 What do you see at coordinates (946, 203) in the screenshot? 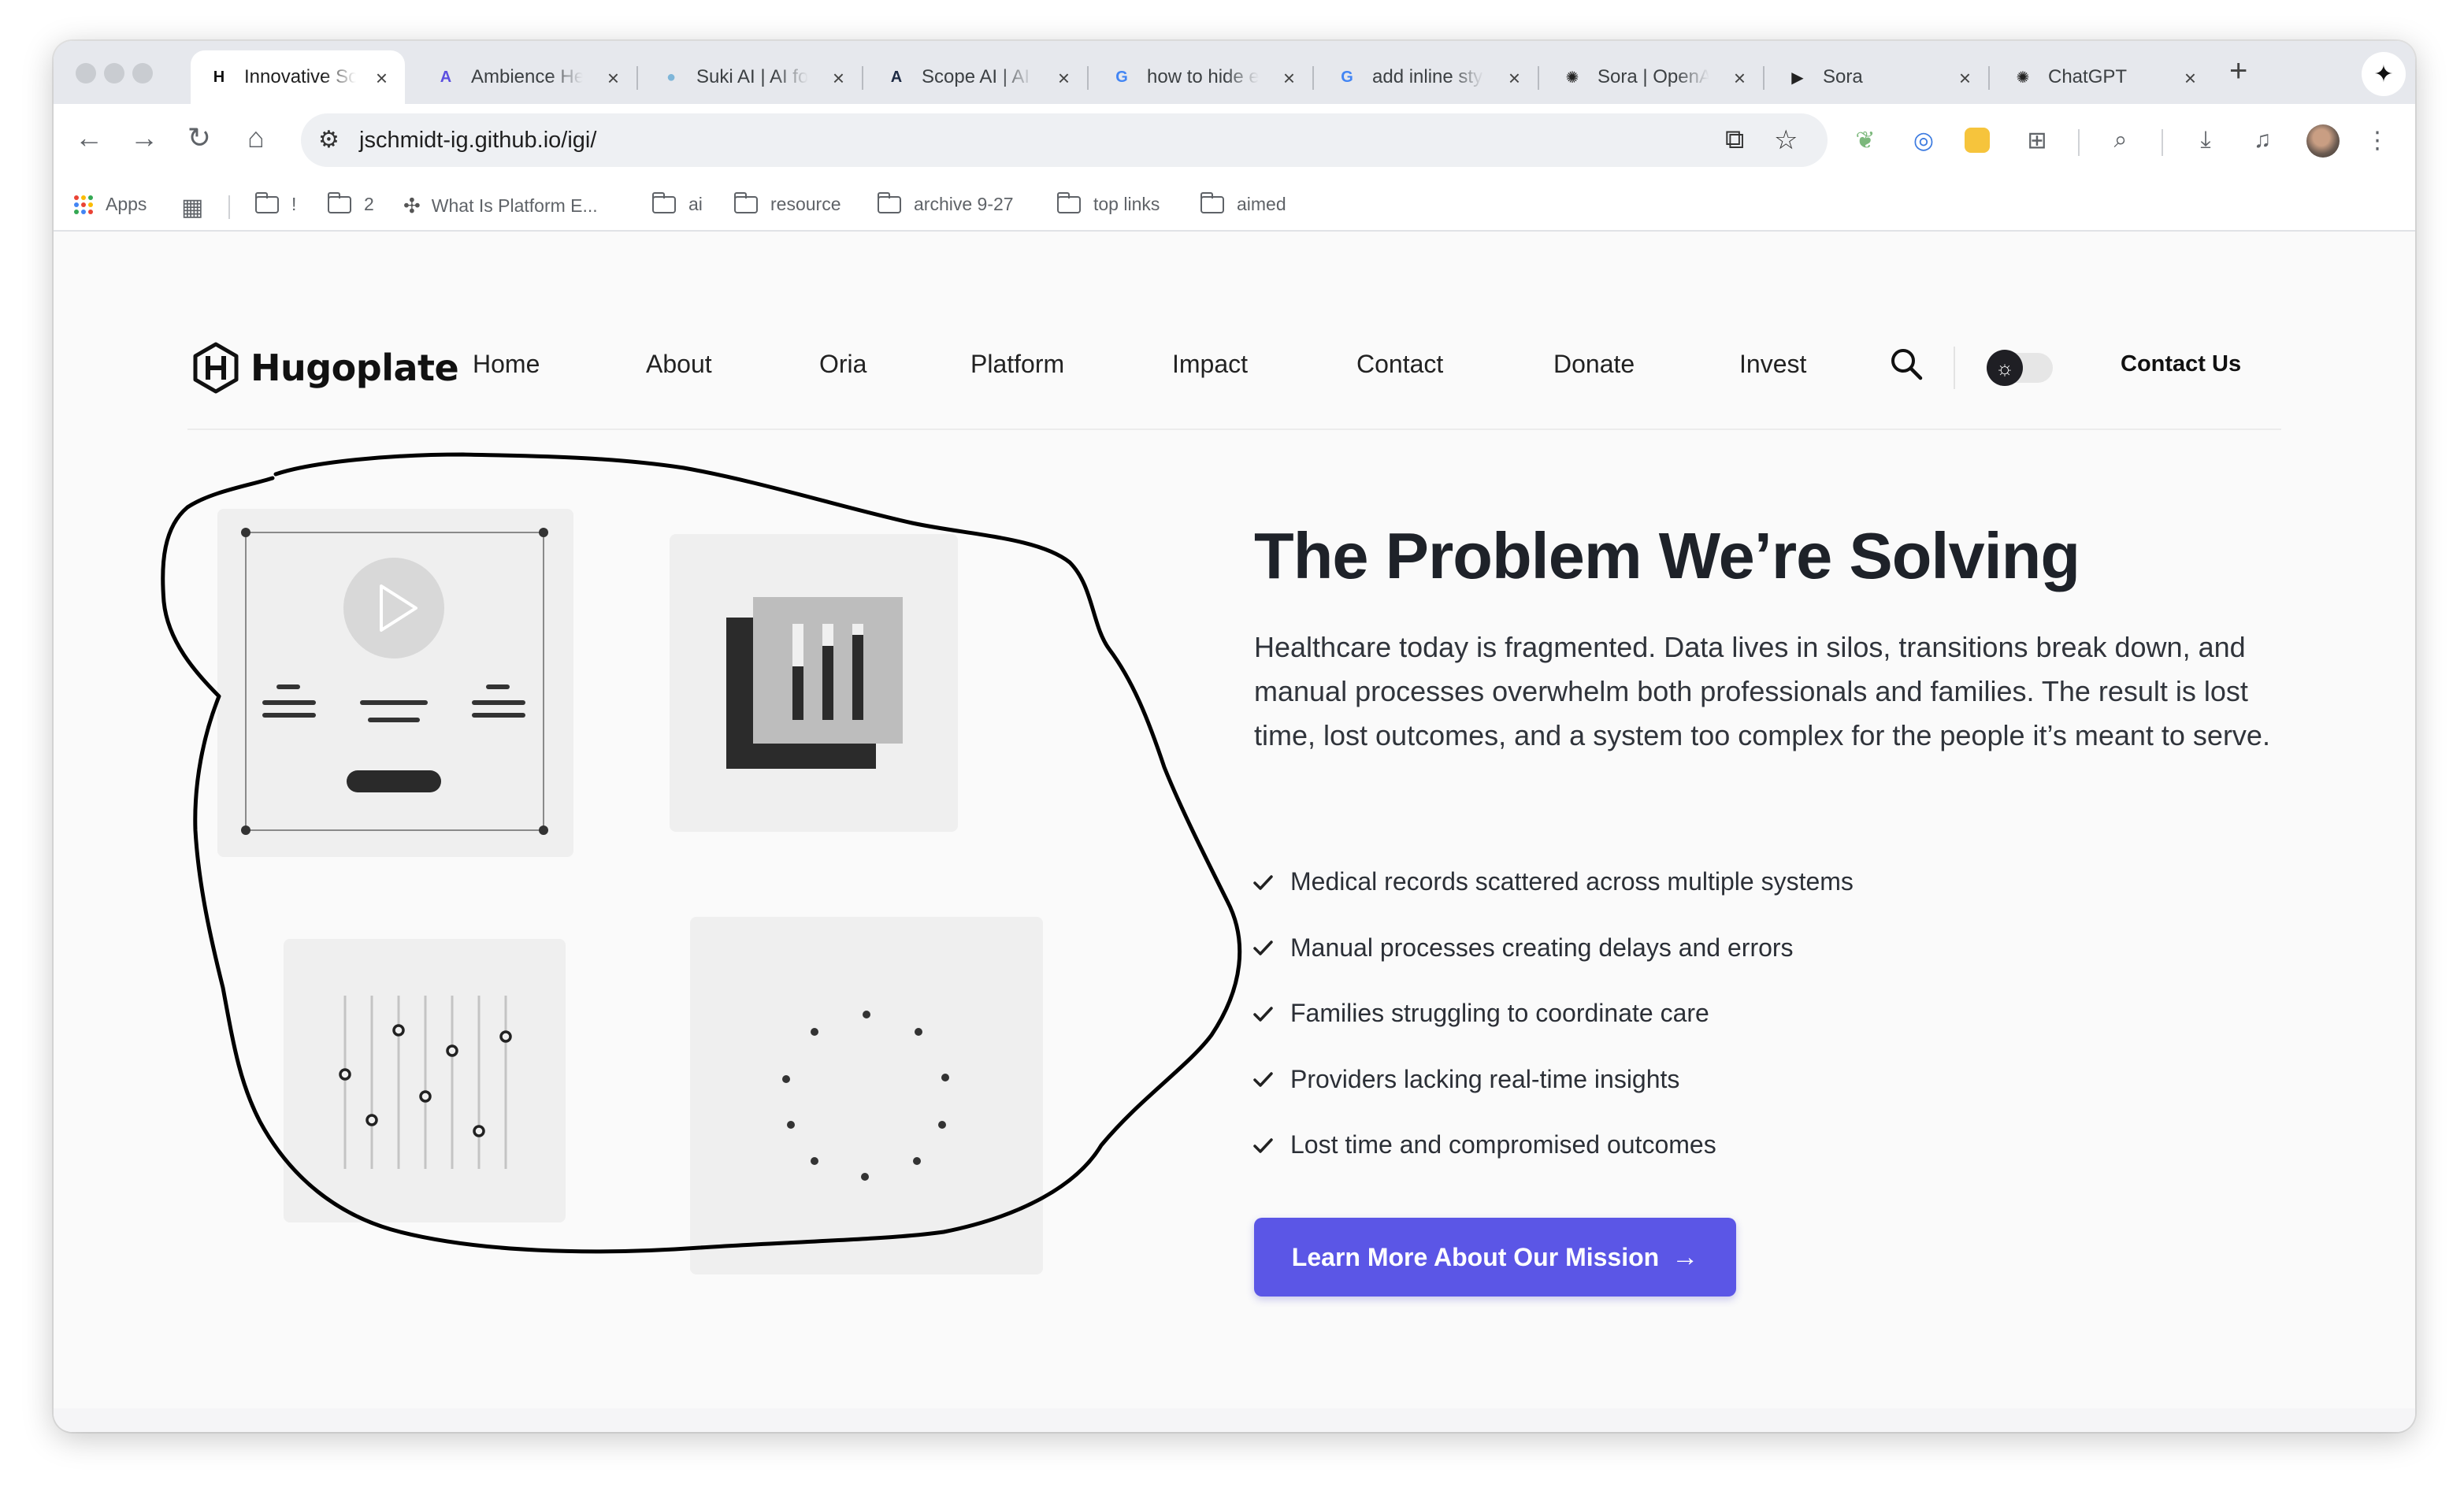
I see `bookmark-folder-archive: archive 9-27` at bounding box center [946, 203].